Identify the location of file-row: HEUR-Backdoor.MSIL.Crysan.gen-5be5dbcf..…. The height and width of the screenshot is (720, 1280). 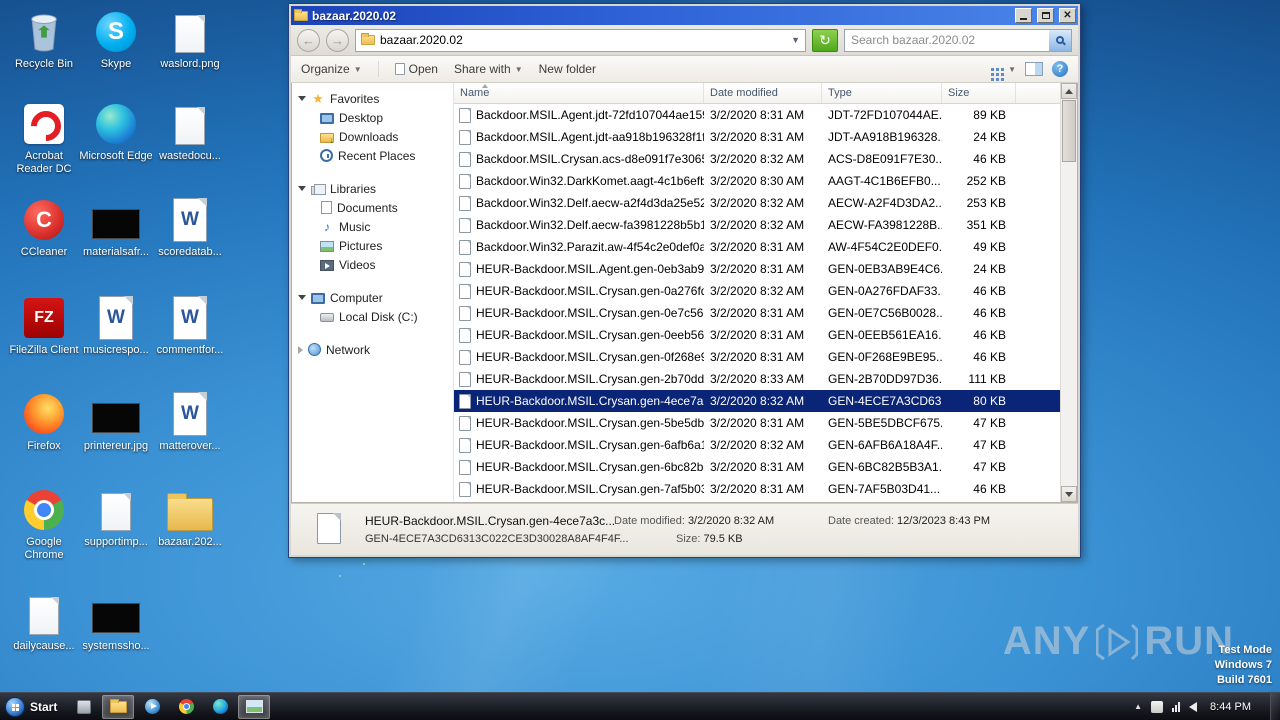
(757, 423).